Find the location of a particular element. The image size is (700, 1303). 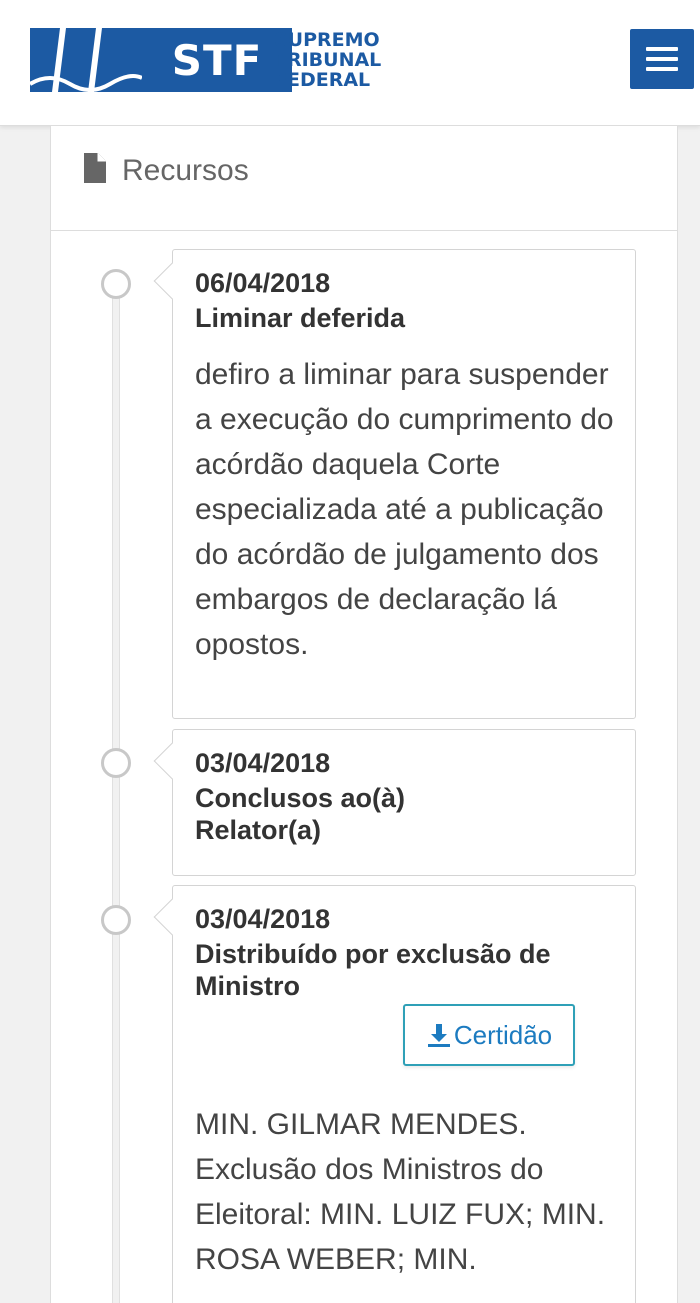

logo-line-1: SUPREMO is located at coordinates (327, 40).